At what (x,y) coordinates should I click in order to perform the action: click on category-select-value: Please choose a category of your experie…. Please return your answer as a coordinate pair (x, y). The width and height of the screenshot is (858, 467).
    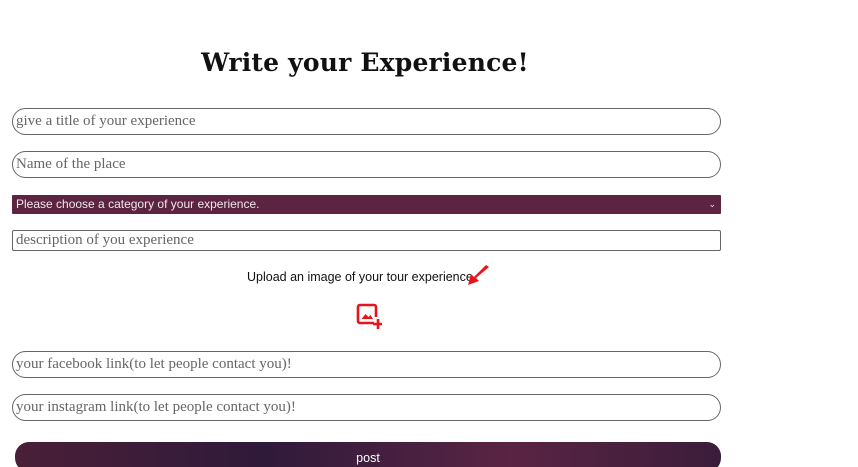
    Looking at the image, I should click on (138, 204).